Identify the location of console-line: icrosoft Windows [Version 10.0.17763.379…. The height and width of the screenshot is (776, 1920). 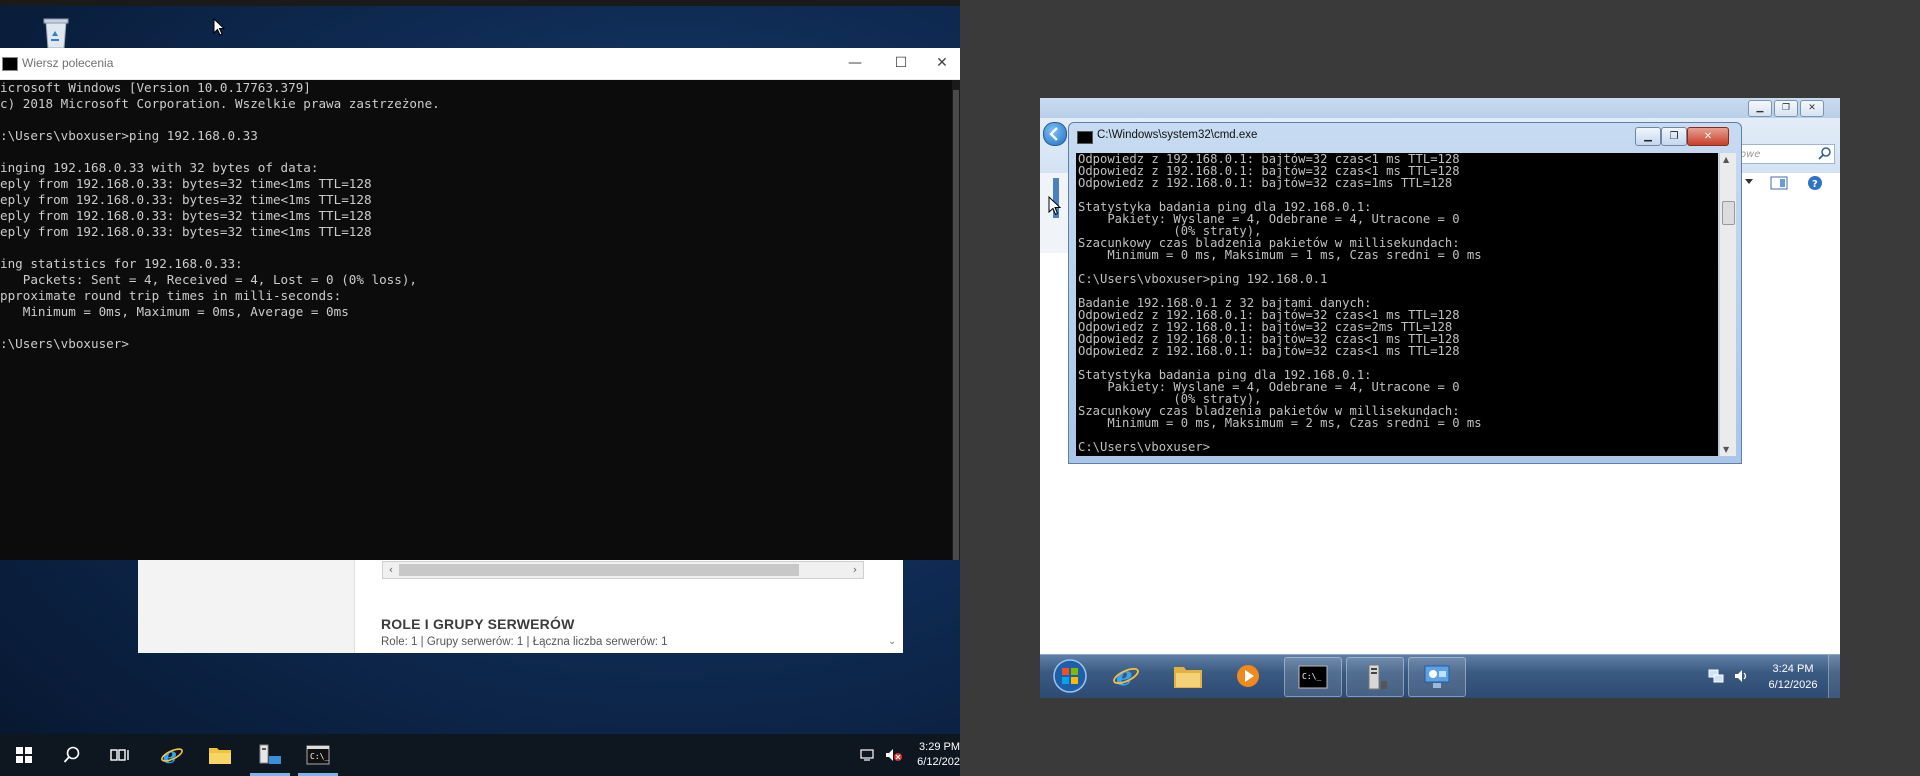
(155, 87).